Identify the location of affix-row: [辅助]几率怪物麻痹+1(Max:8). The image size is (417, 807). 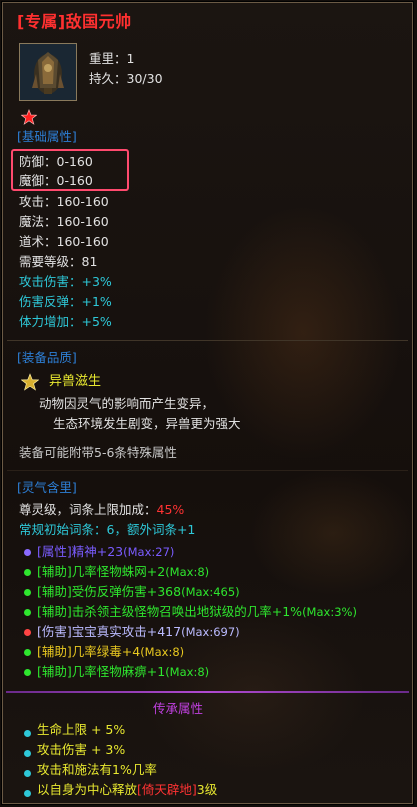
(123, 672).